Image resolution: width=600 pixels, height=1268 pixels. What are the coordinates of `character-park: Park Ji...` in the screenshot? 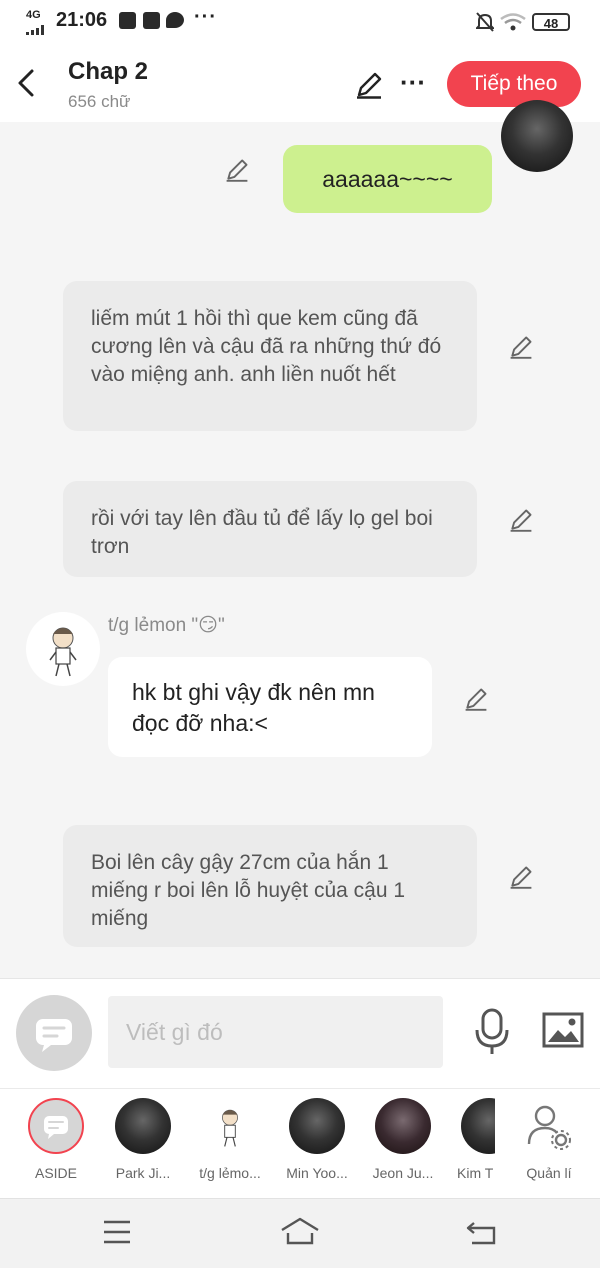 It's located at (143, 1139).